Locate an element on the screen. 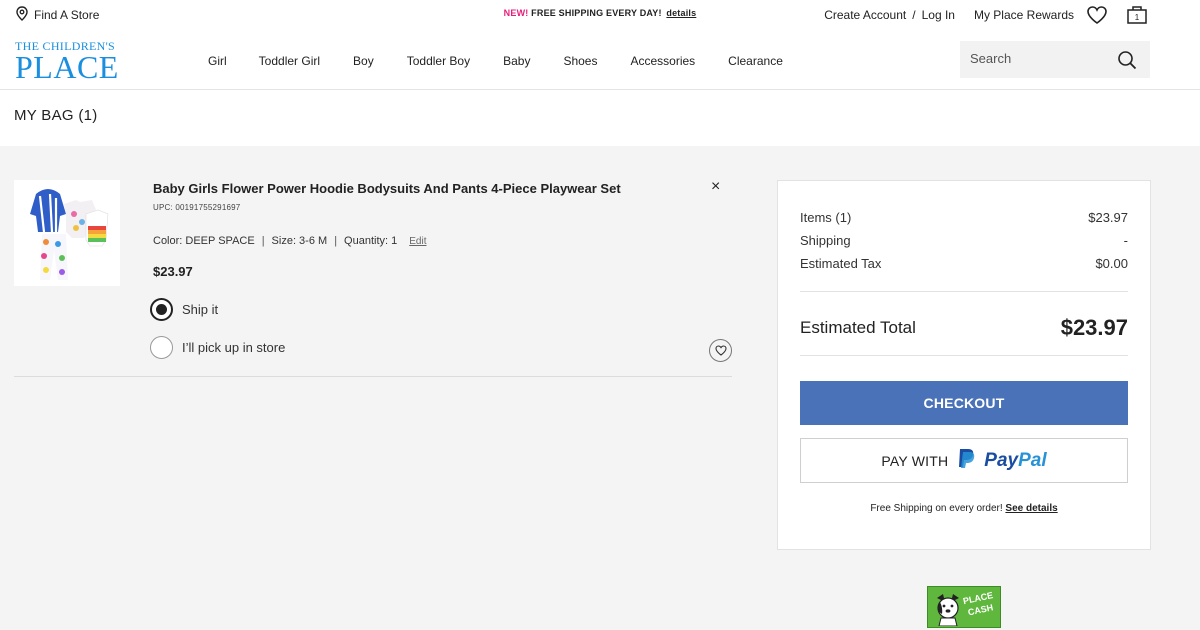  nav-item-shoes: Shoes is located at coordinates (580, 61).